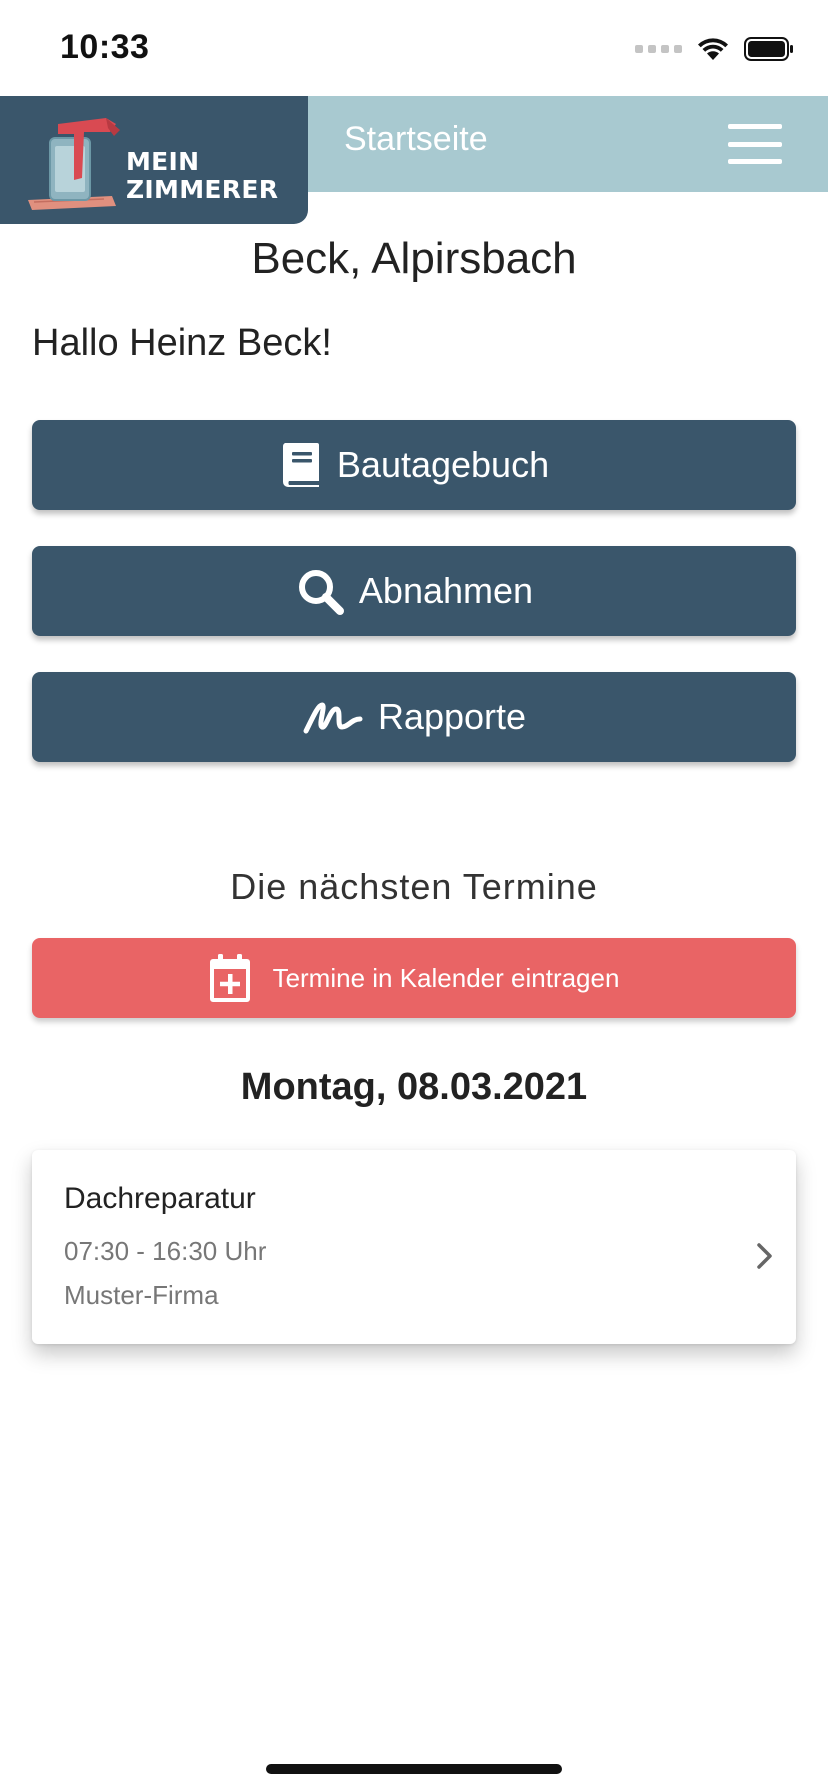  I want to click on logo-line-2: ZIMMERER, so click(202, 189).